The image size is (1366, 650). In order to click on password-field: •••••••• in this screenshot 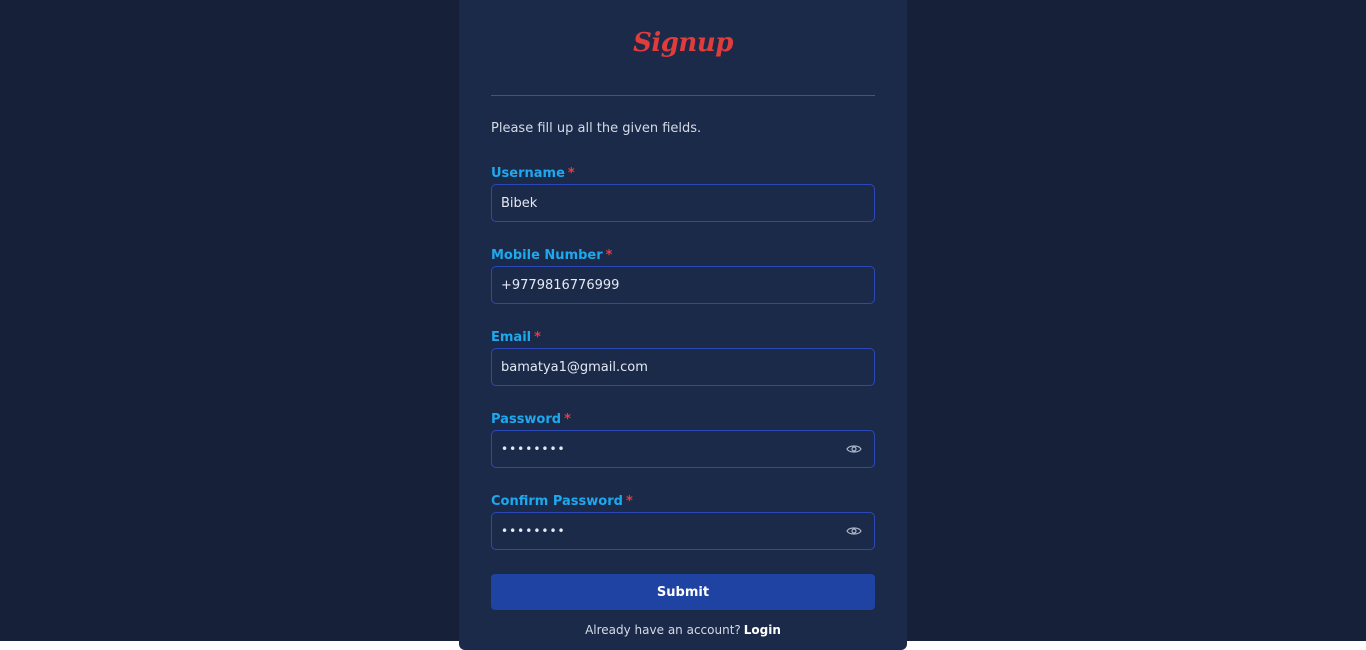, I will do `click(683, 449)`.